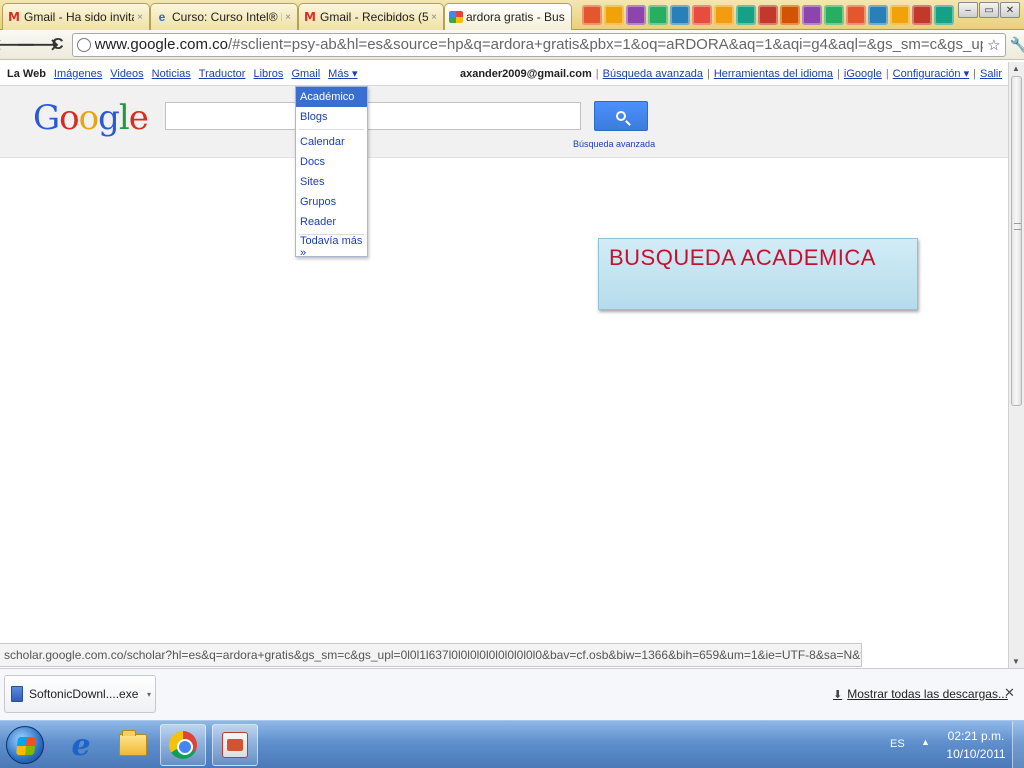 Image resolution: width=1024 pixels, height=768 pixels. Describe the element at coordinates (976, 736) in the screenshot. I see `clock-time: 02:21 p.m.` at that location.